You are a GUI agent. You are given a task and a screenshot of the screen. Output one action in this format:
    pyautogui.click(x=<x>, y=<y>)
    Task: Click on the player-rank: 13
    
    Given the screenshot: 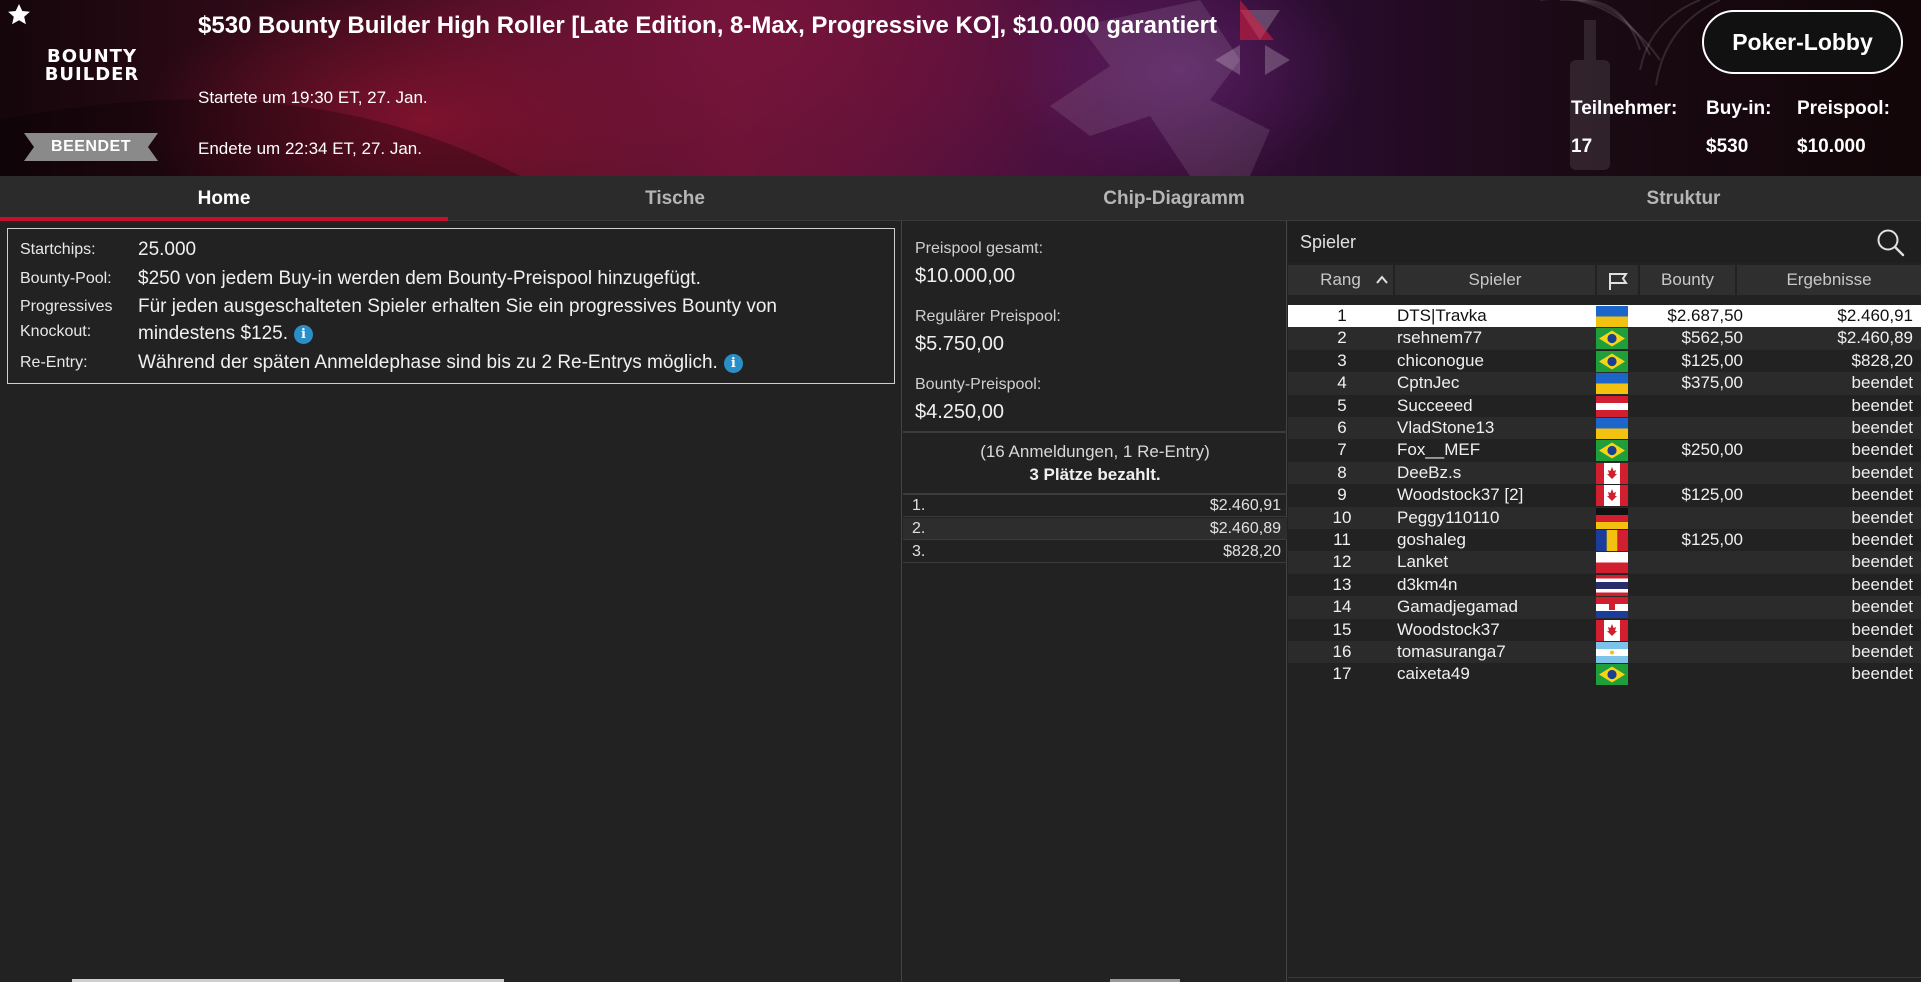 What is the action you would take?
    pyautogui.click(x=1342, y=584)
    